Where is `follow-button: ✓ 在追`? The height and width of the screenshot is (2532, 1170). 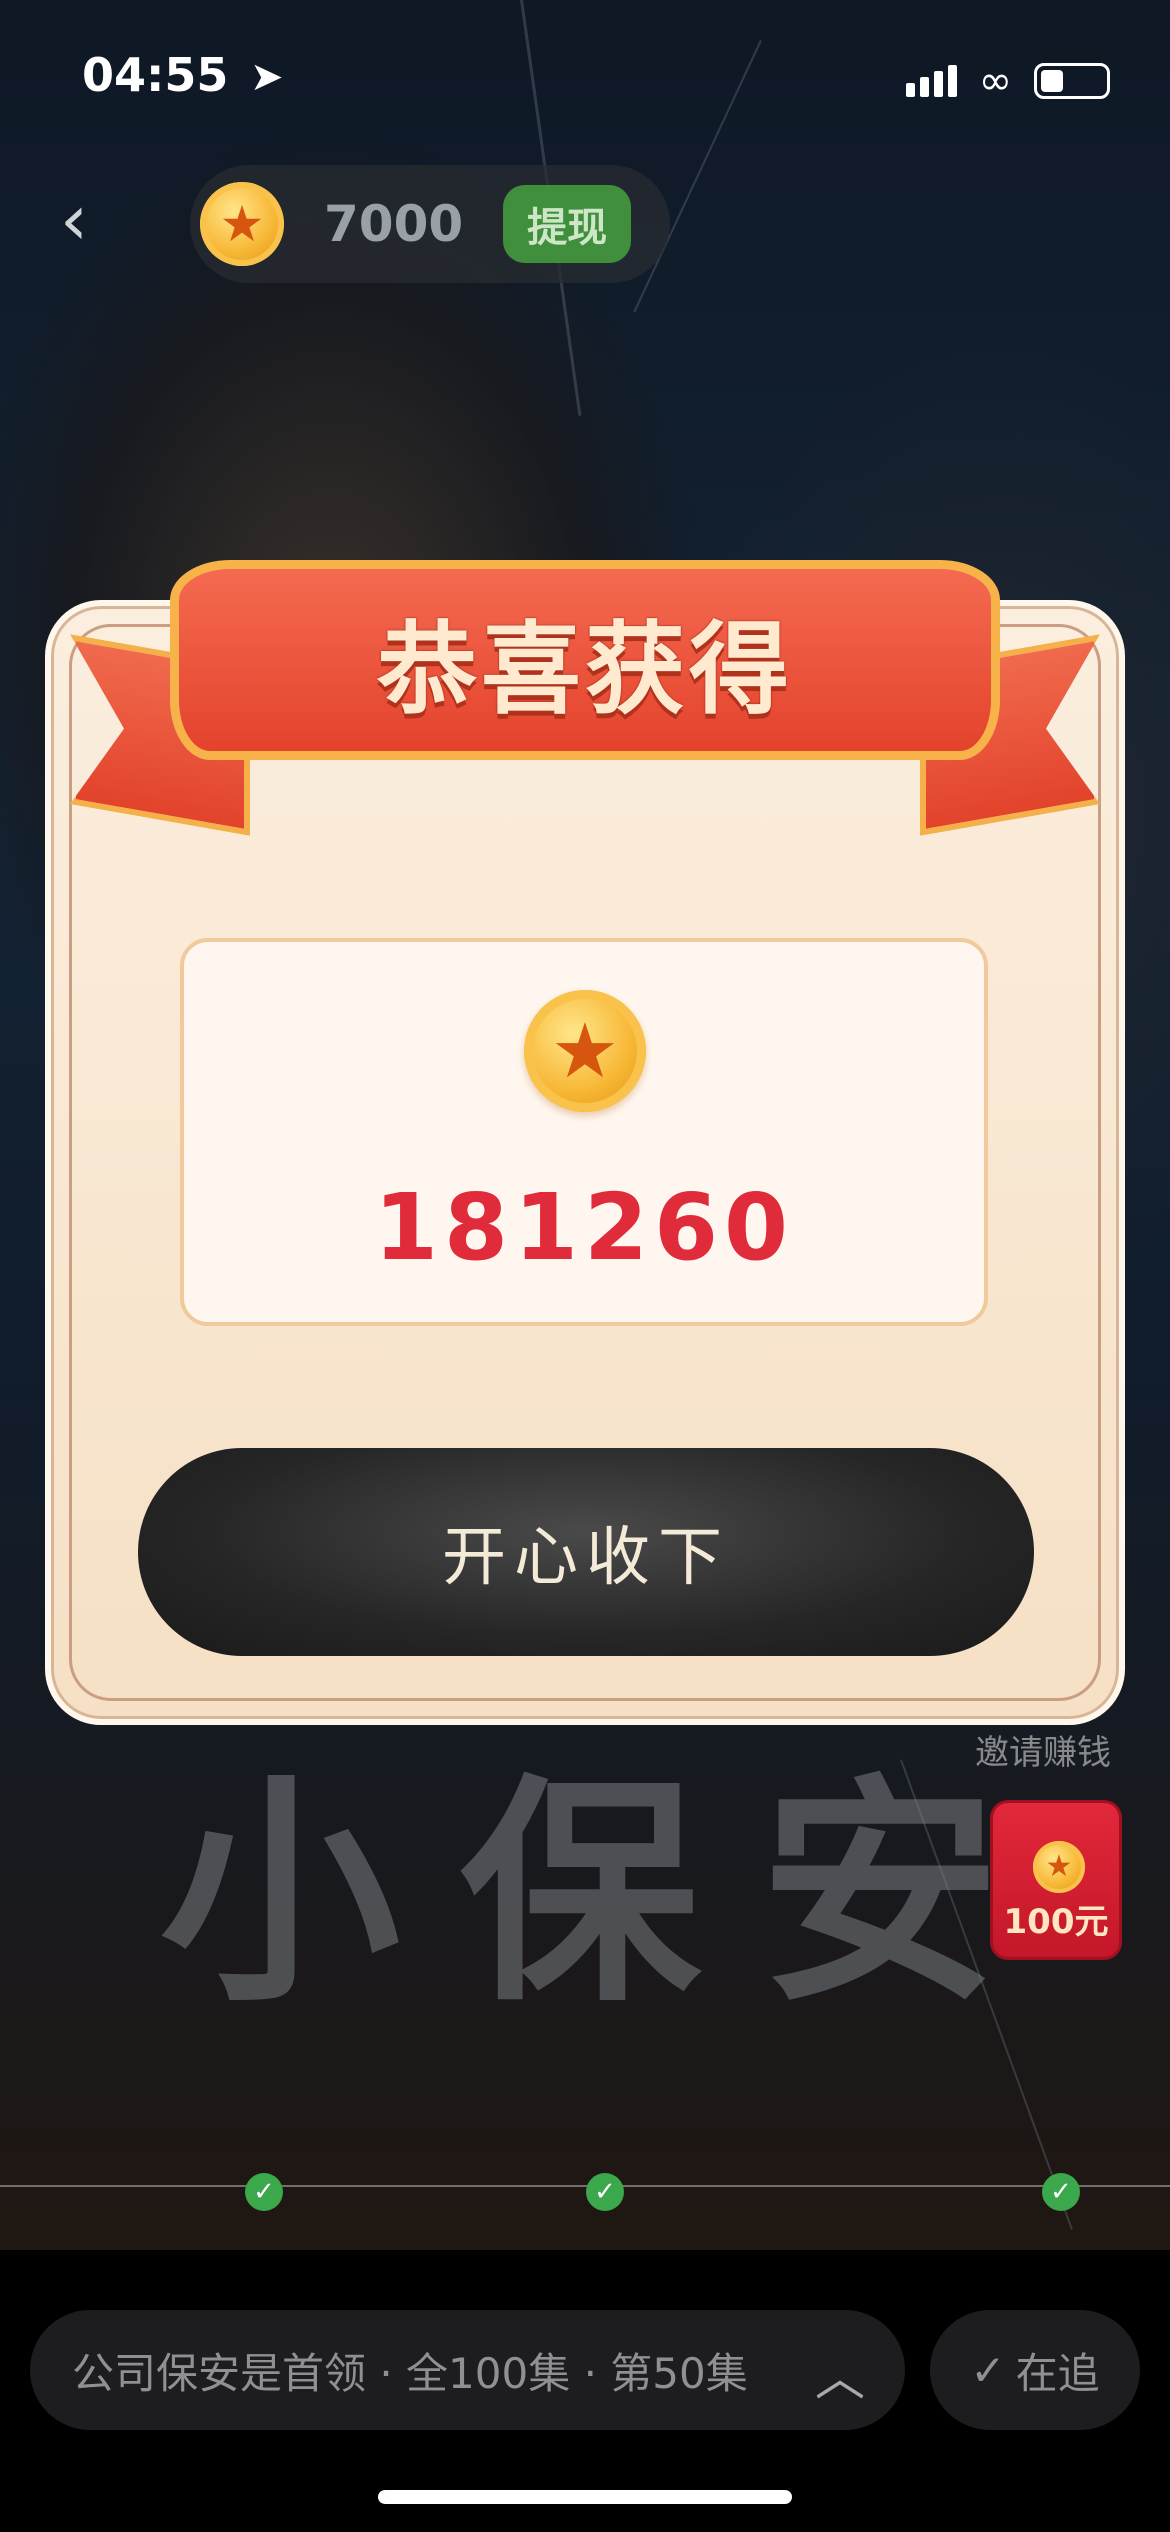
follow-button: ✓ 在追 is located at coordinates (1035, 2370).